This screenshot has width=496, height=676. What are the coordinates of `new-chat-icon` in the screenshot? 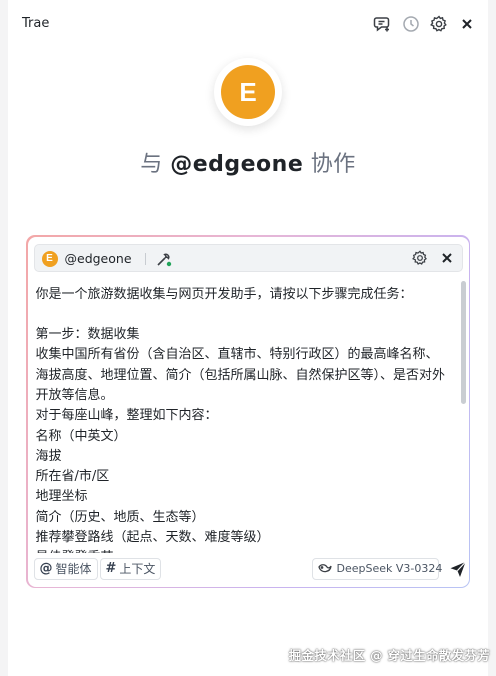 It's located at (382, 24).